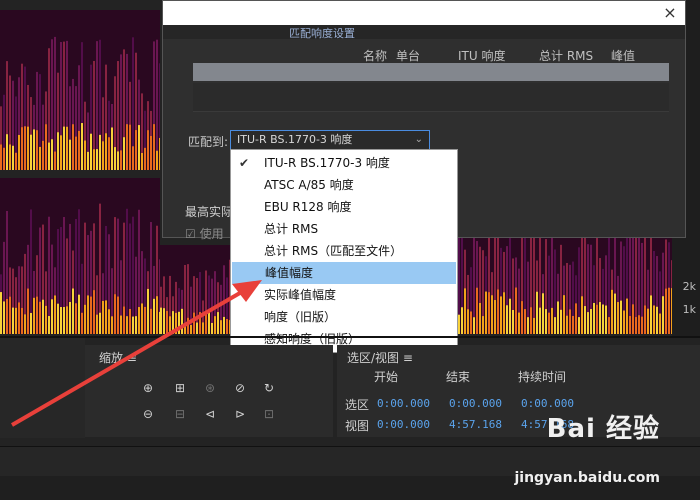 This screenshot has height=500, width=700. Describe the element at coordinates (180, 414) in the screenshot. I see `zoom-out-time-icon: ⊟` at that location.